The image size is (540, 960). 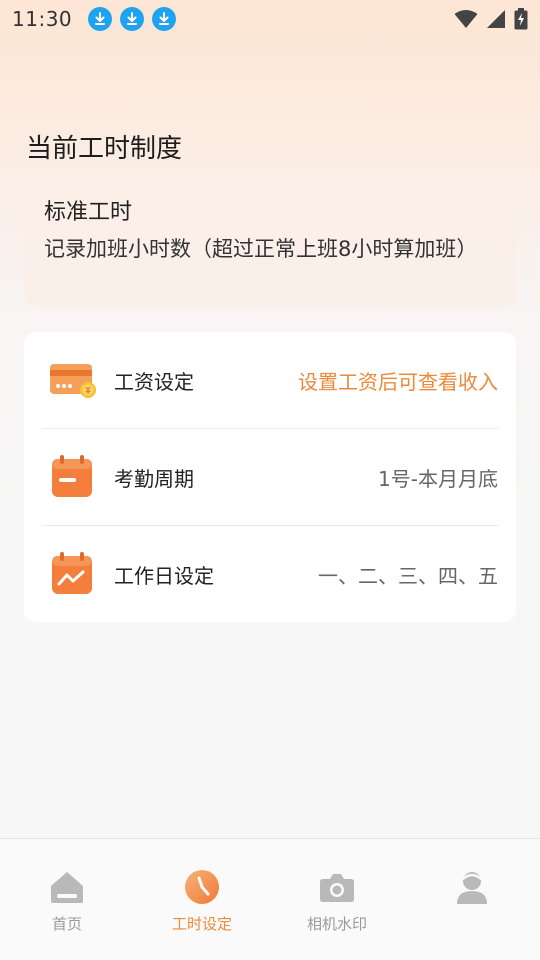 I want to click on salary-setting-value: 设置工资后可查看收入, so click(x=398, y=381).